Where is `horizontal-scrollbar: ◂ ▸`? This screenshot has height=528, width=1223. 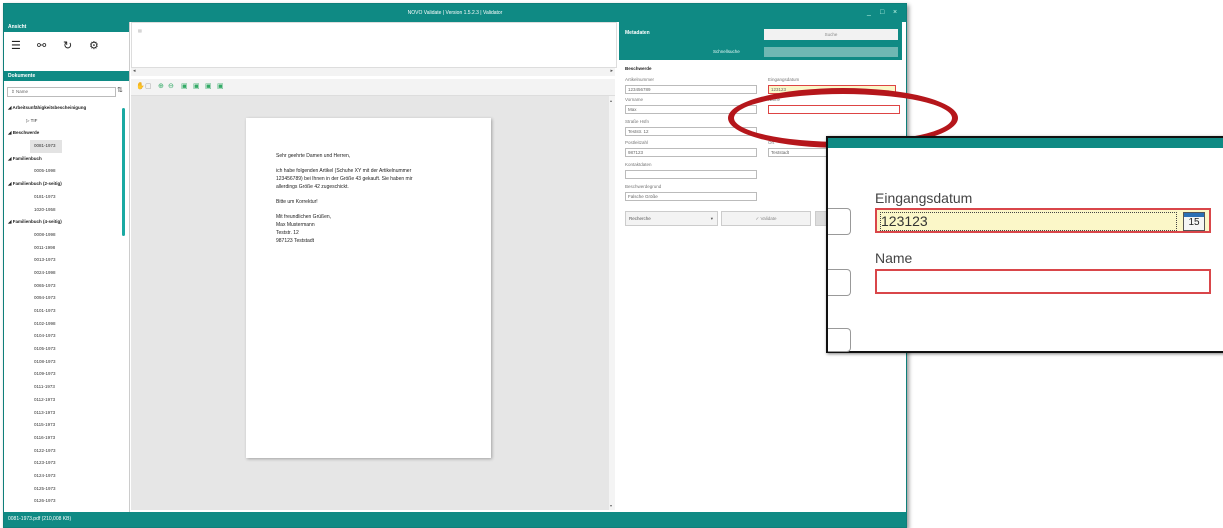 horizontal-scrollbar: ◂ ▸ is located at coordinates (373, 72).